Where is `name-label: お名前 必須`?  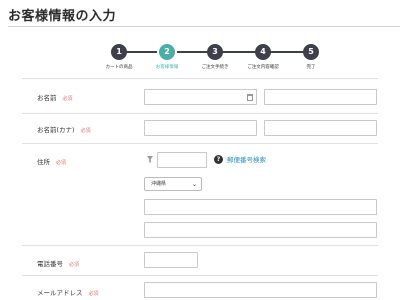 name-label: お名前 必須 is located at coordinates (55, 97).